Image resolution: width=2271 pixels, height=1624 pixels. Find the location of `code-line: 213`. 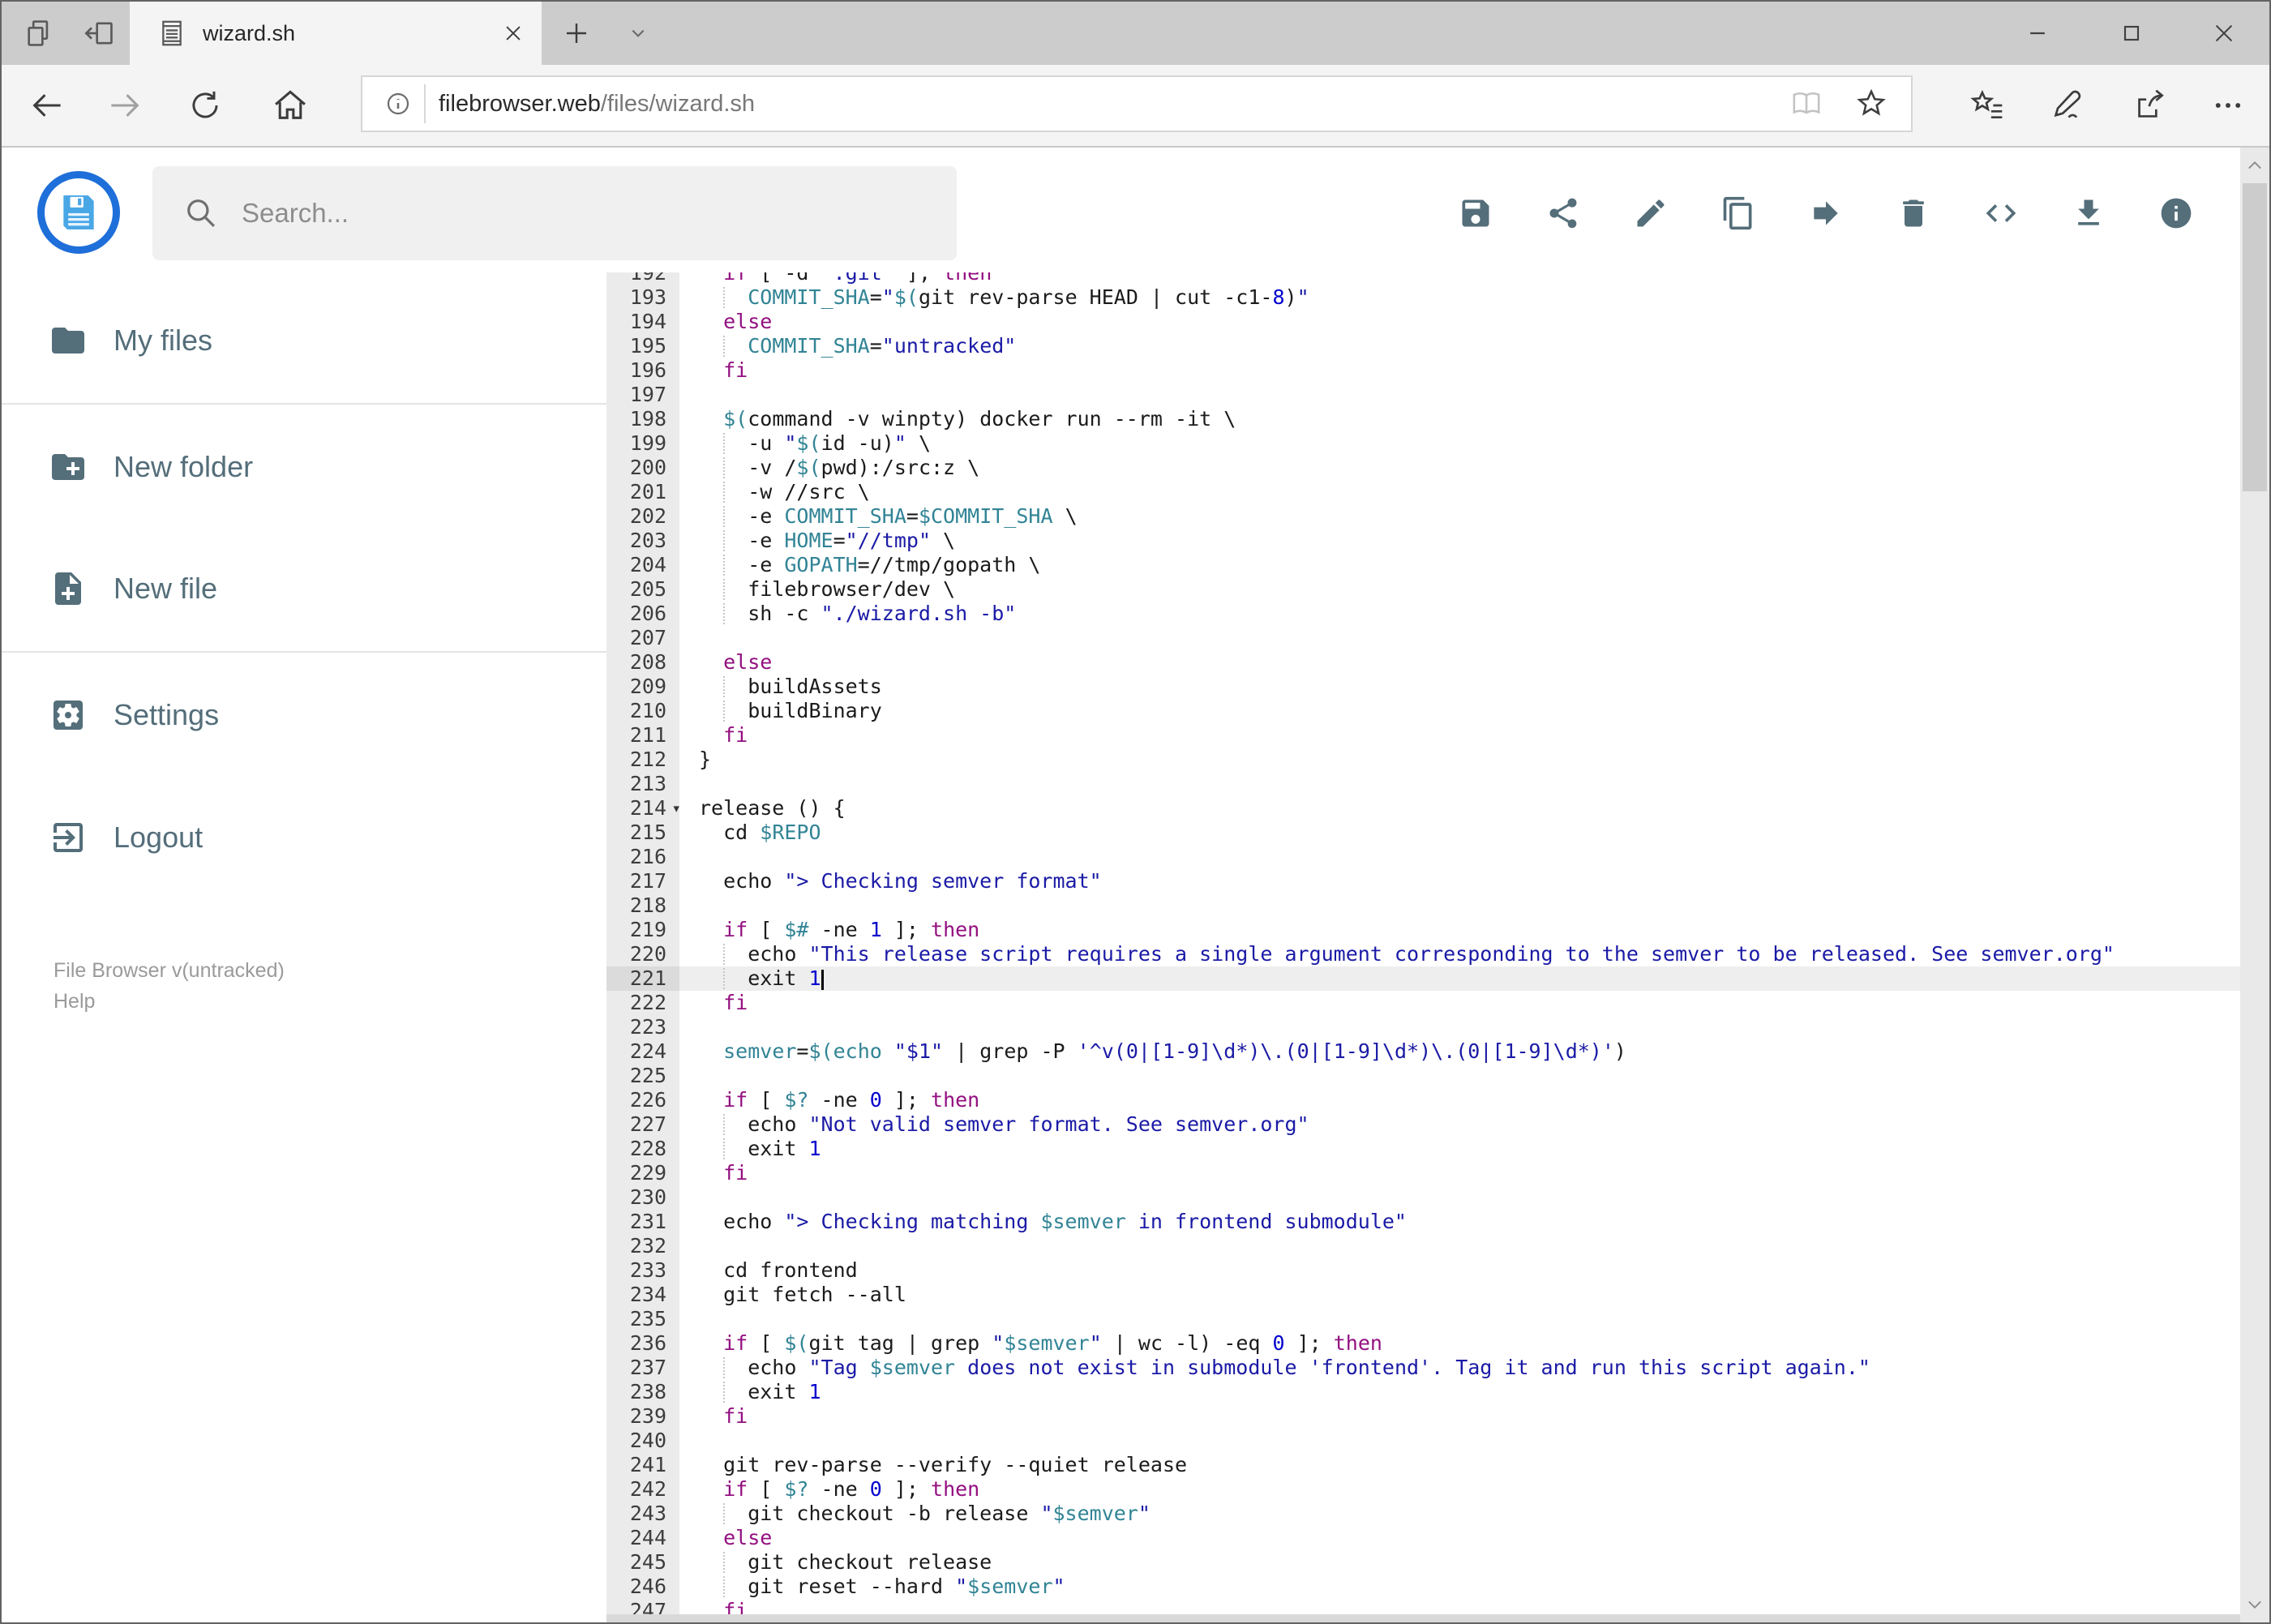

code-line: 213 is located at coordinates (1423, 784).